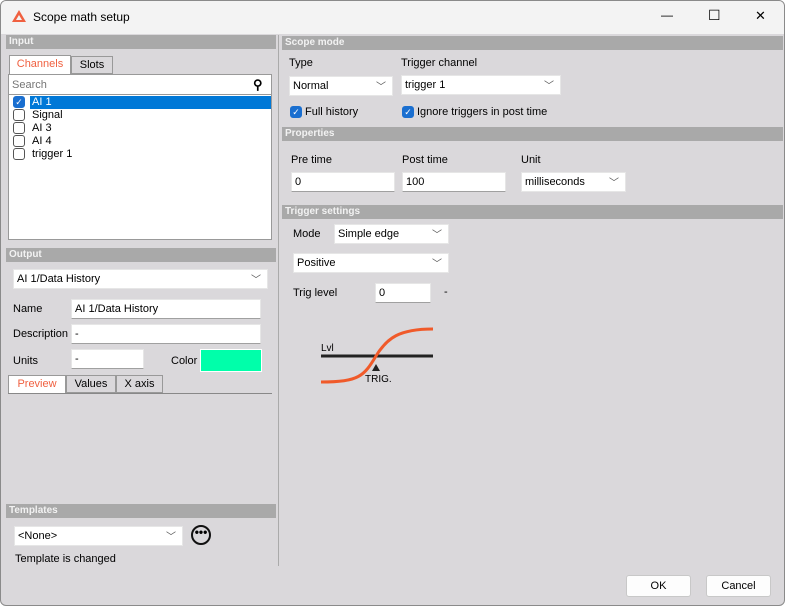 The image size is (785, 606). I want to click on channel-label: trigger 1, so click(52, 154).